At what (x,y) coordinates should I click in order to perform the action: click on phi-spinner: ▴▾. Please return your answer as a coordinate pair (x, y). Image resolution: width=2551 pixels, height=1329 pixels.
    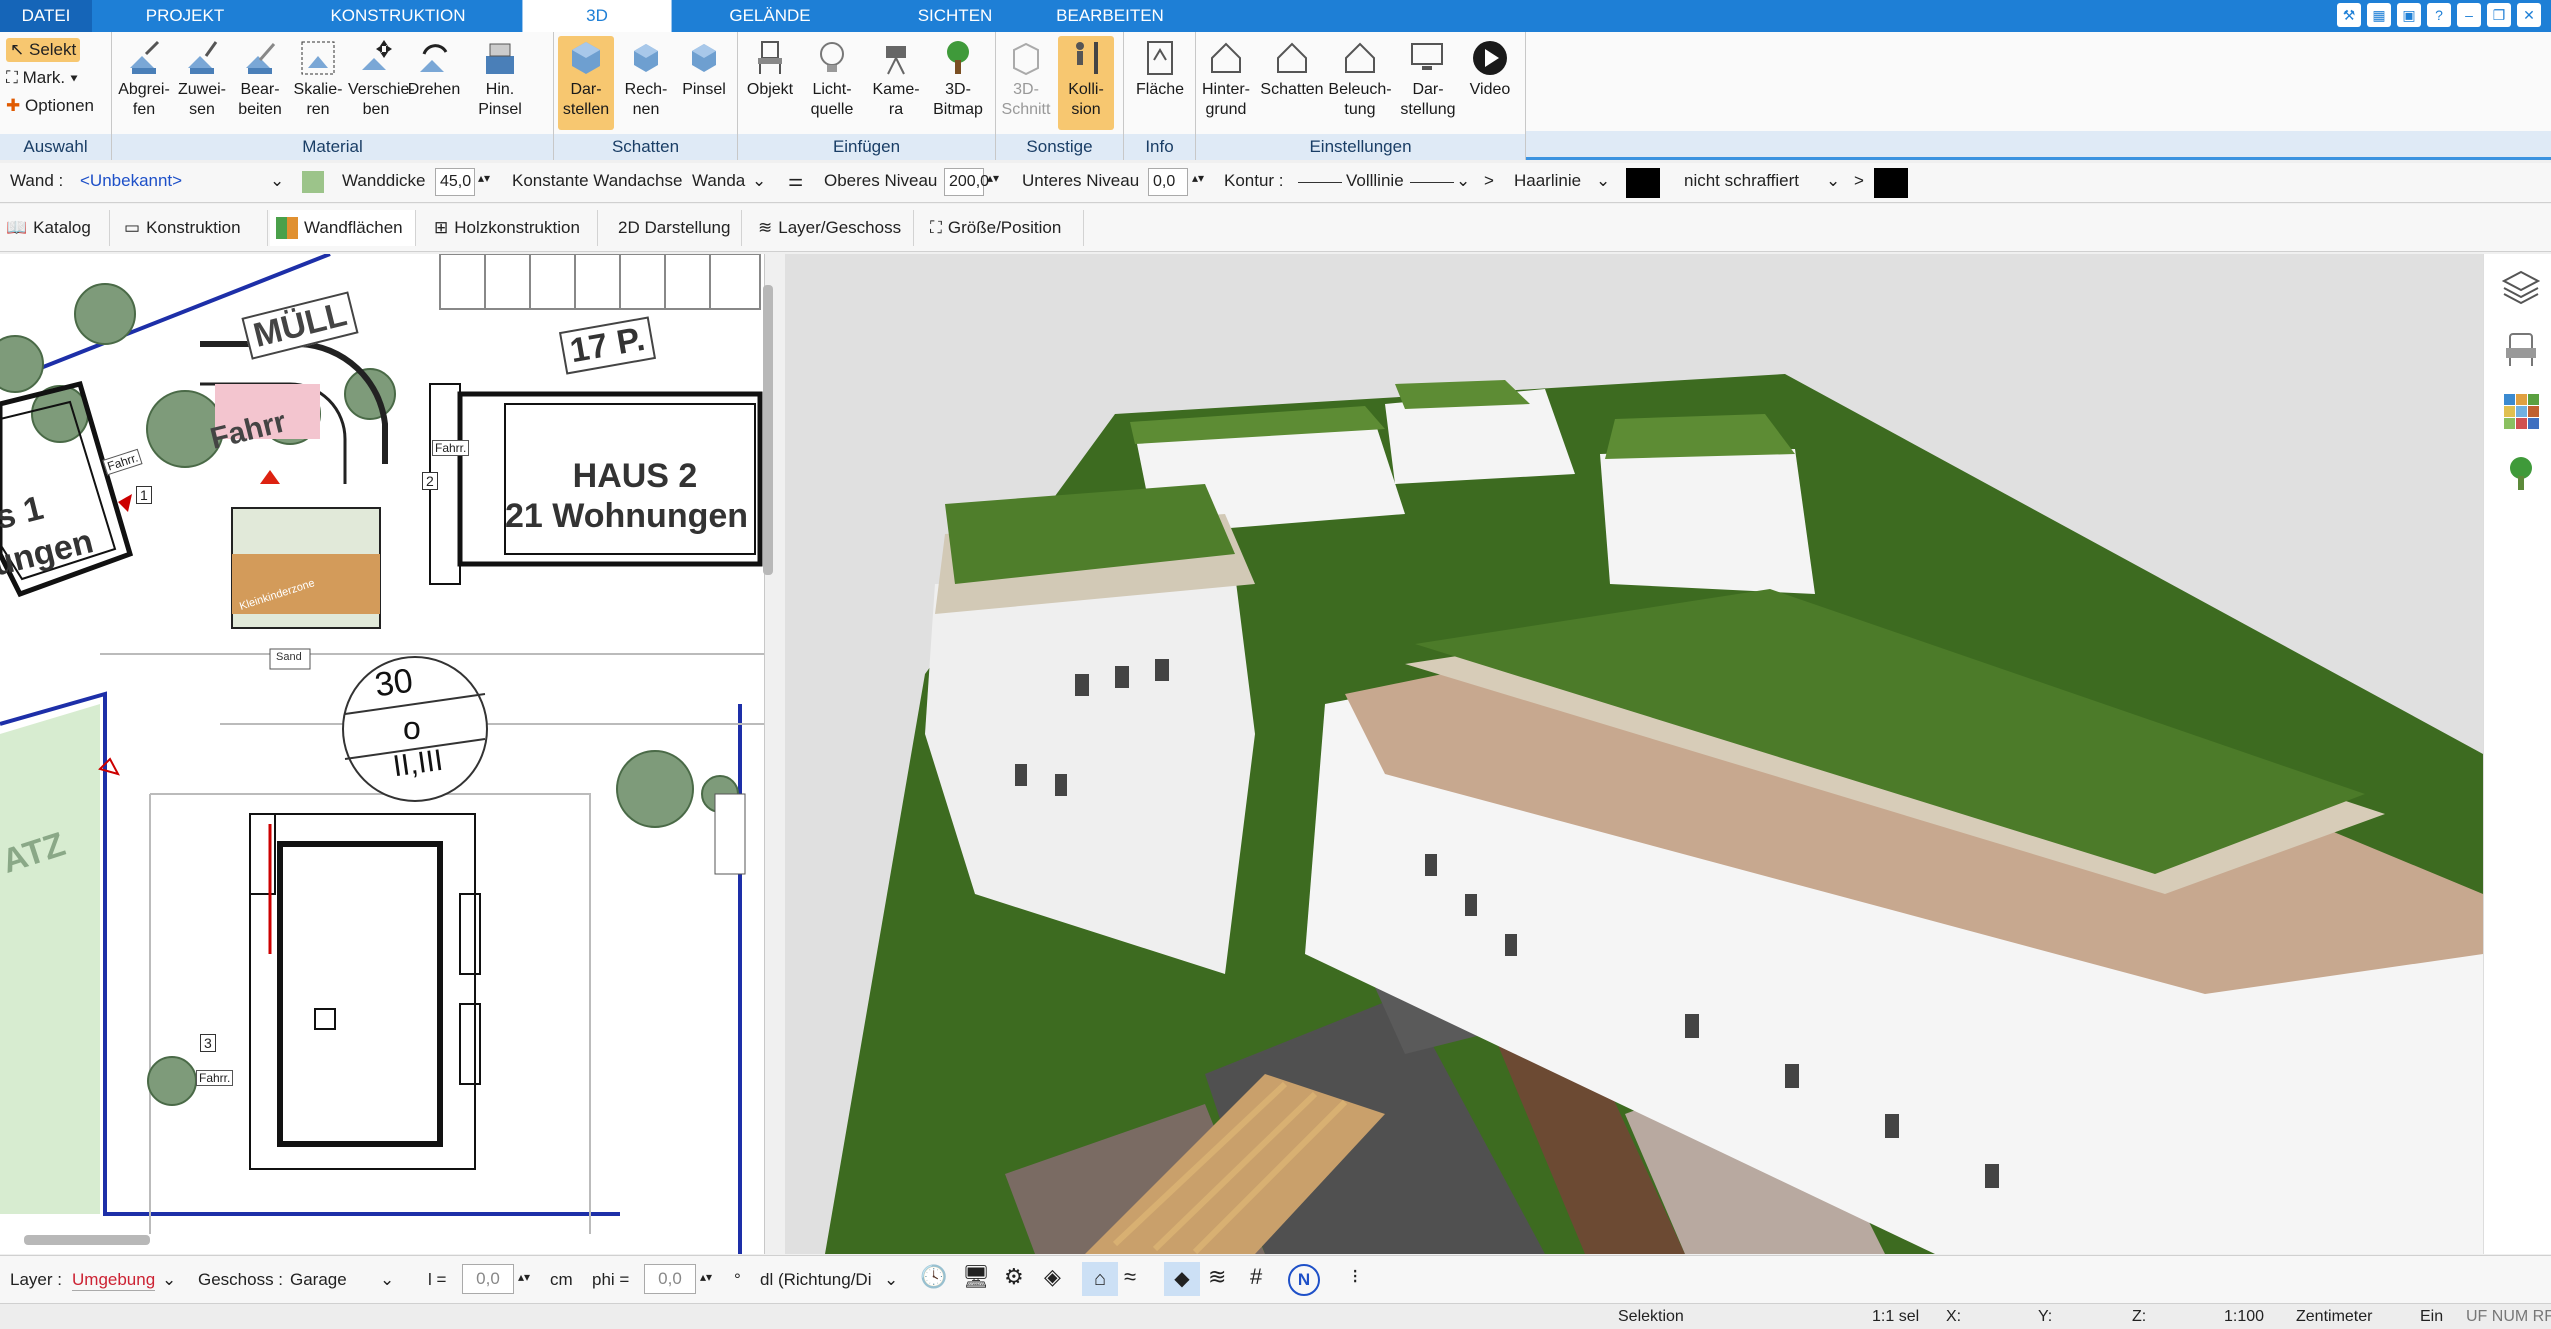
    Looking at the image, I should click on (706, 1277).